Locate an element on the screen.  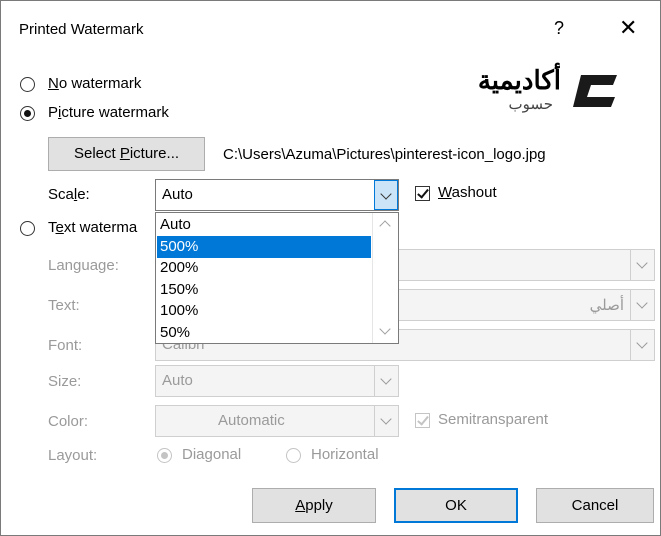
color-value: Automatic is located at coordinates (251, 420).